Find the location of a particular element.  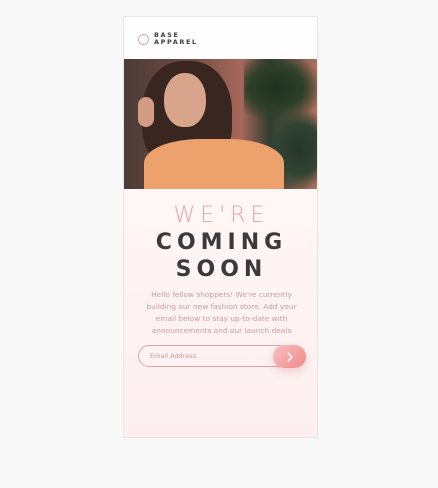

face is located at coordinates (185, 100).